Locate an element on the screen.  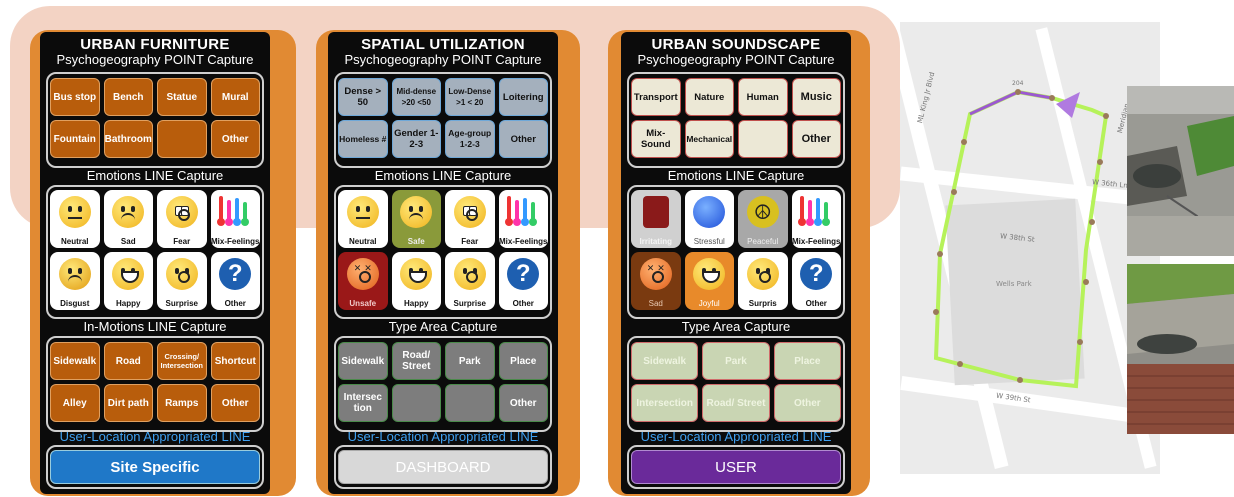
bathroom-button: Bathroom is located at coordinates (128, 139).